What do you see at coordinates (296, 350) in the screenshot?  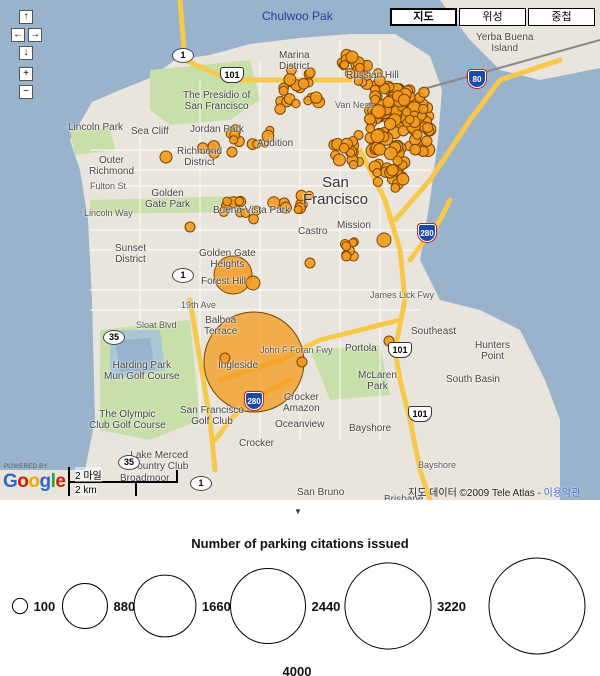 I see `label-foran-fwy: John F Foran Fwy` at bounding box center [296, 350].